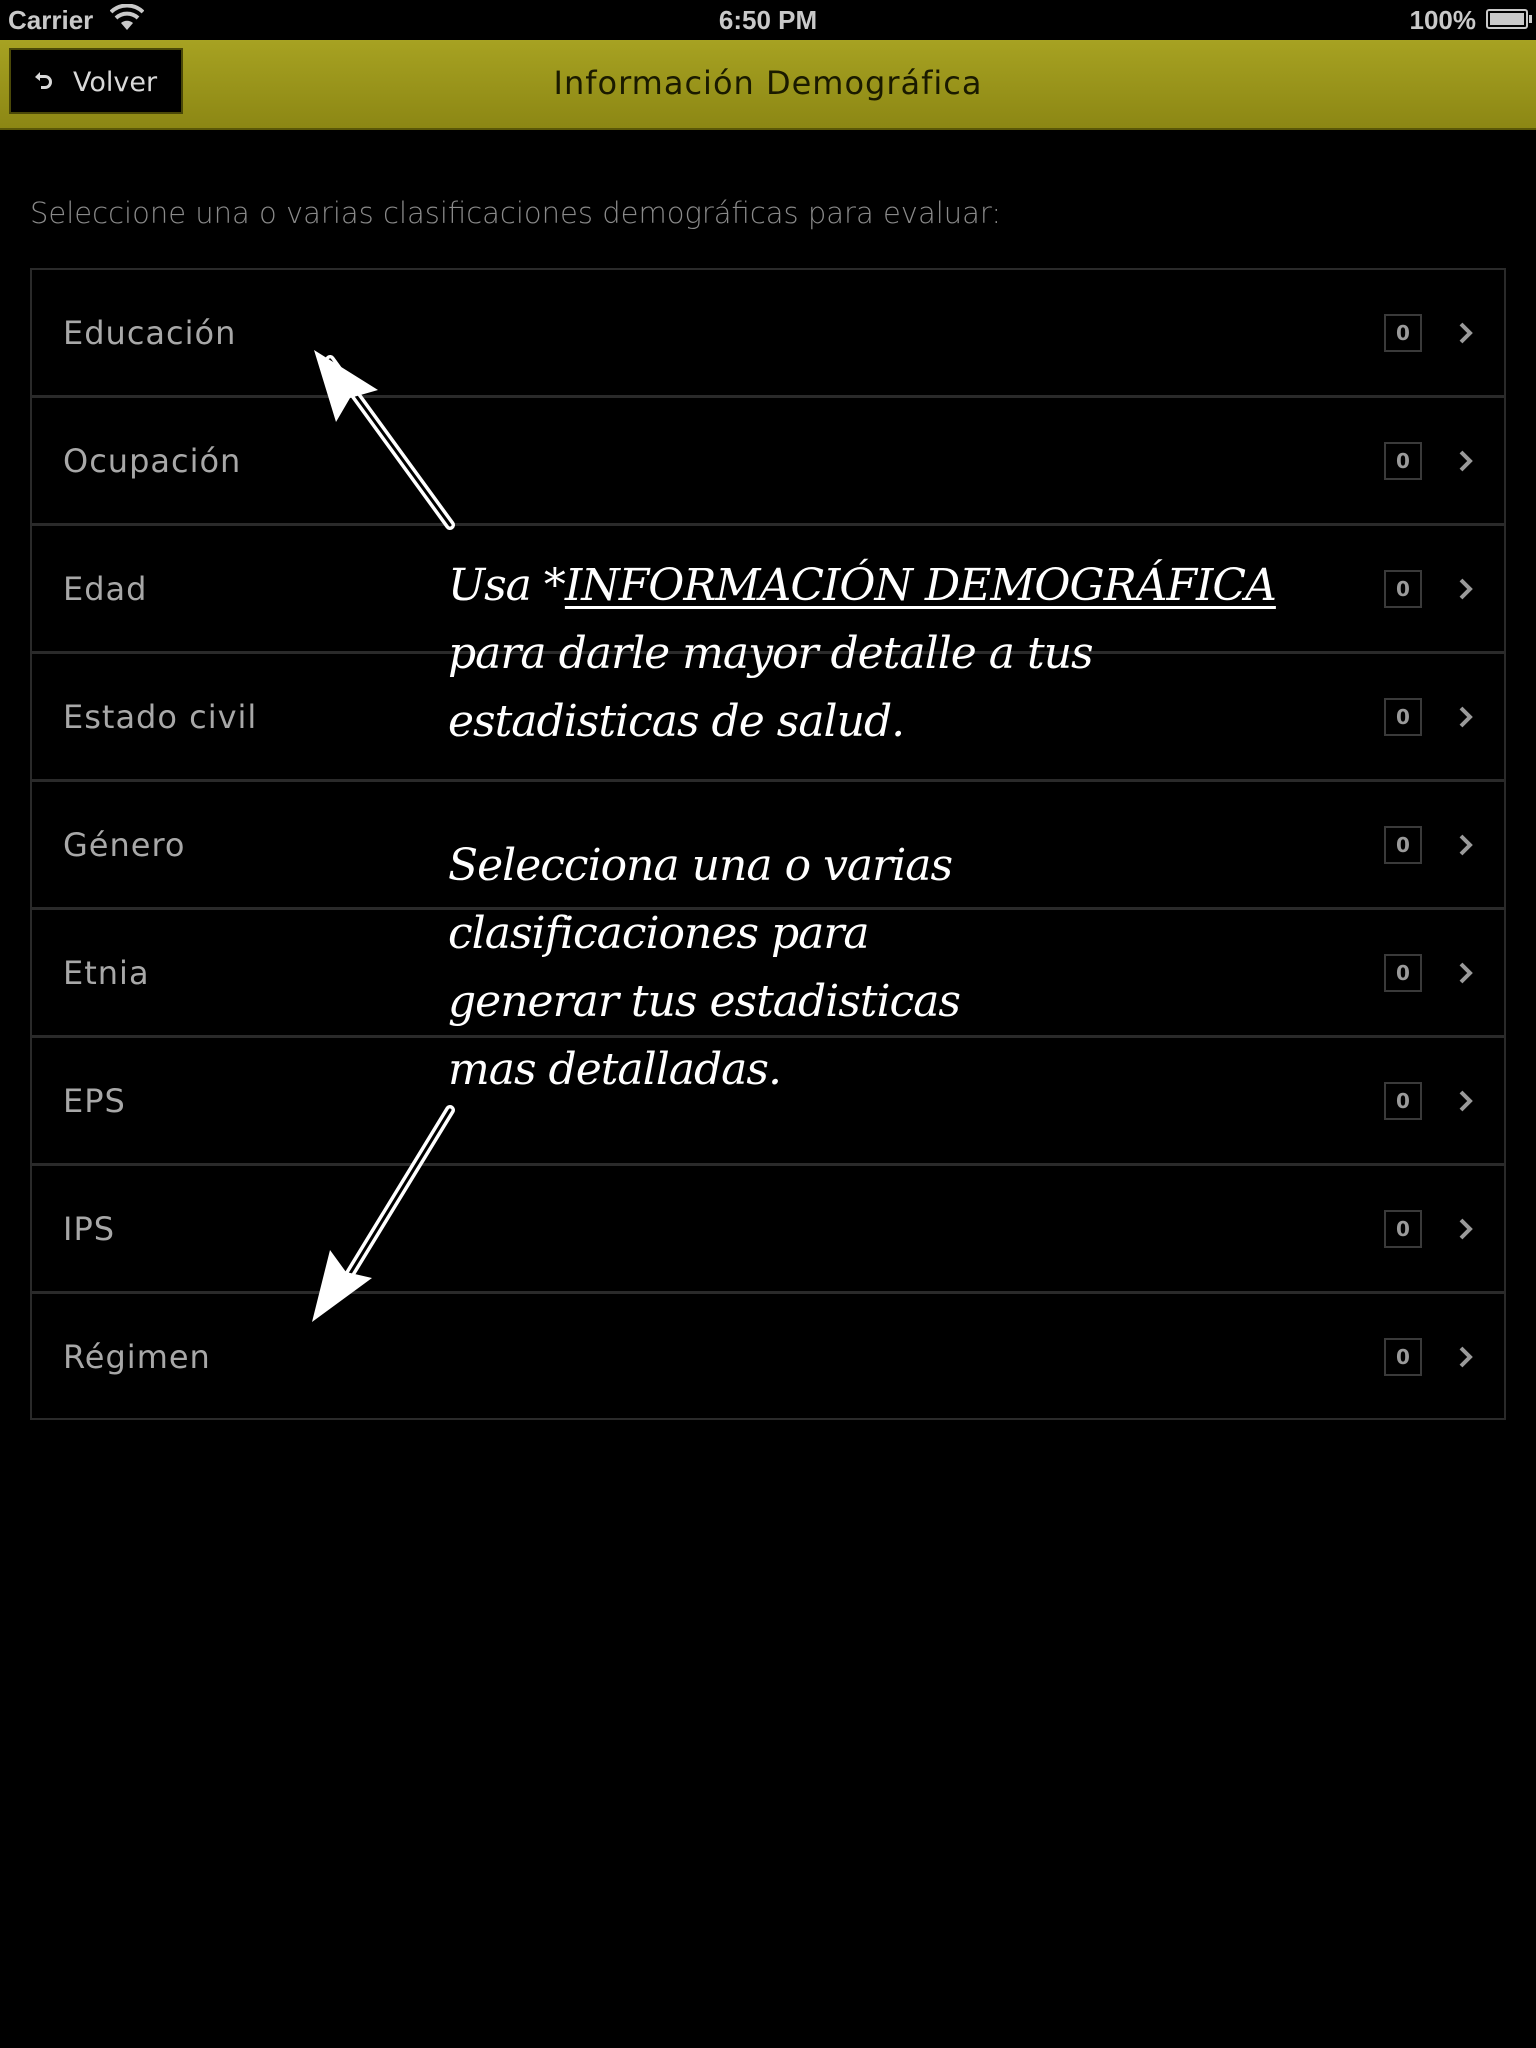  Describe the element at coordinates (768, 1230) in the screenshot. I see `list-item-ips: IPS 0` at that location.